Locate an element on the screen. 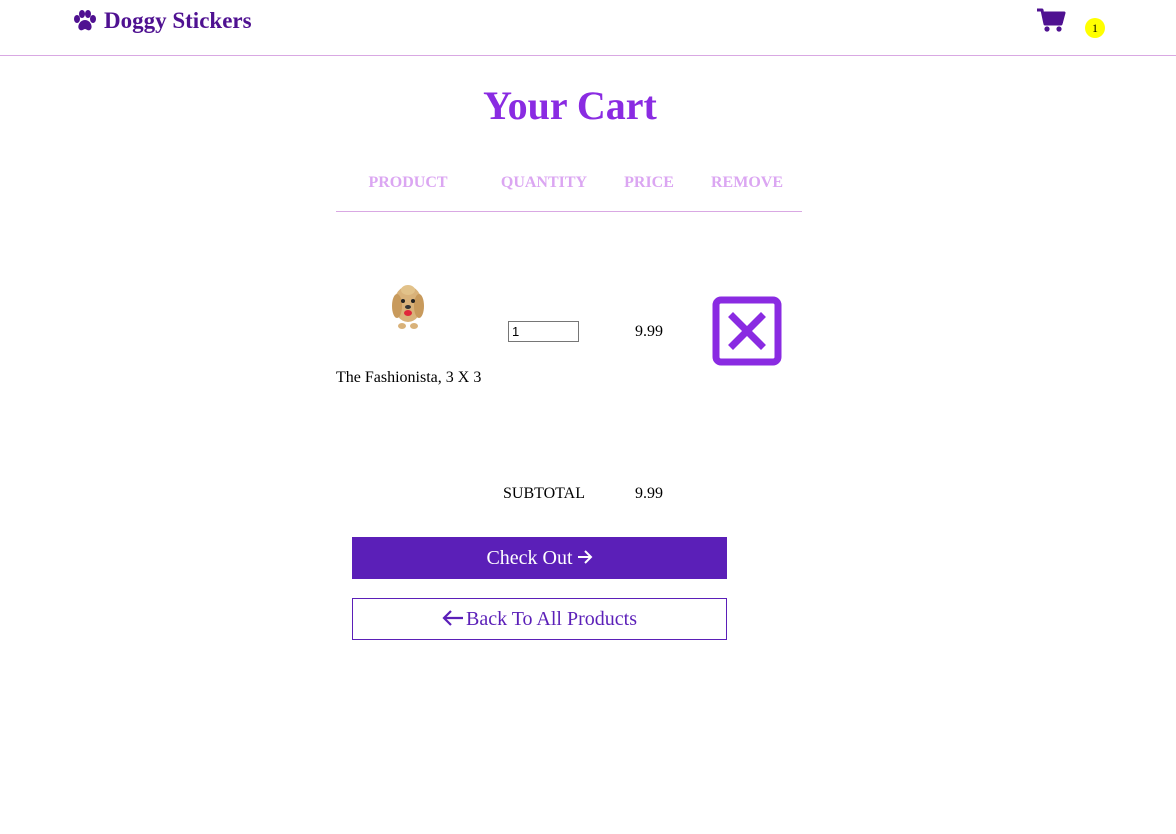  page-title: Your Cart is located at coordinates (570, 105).